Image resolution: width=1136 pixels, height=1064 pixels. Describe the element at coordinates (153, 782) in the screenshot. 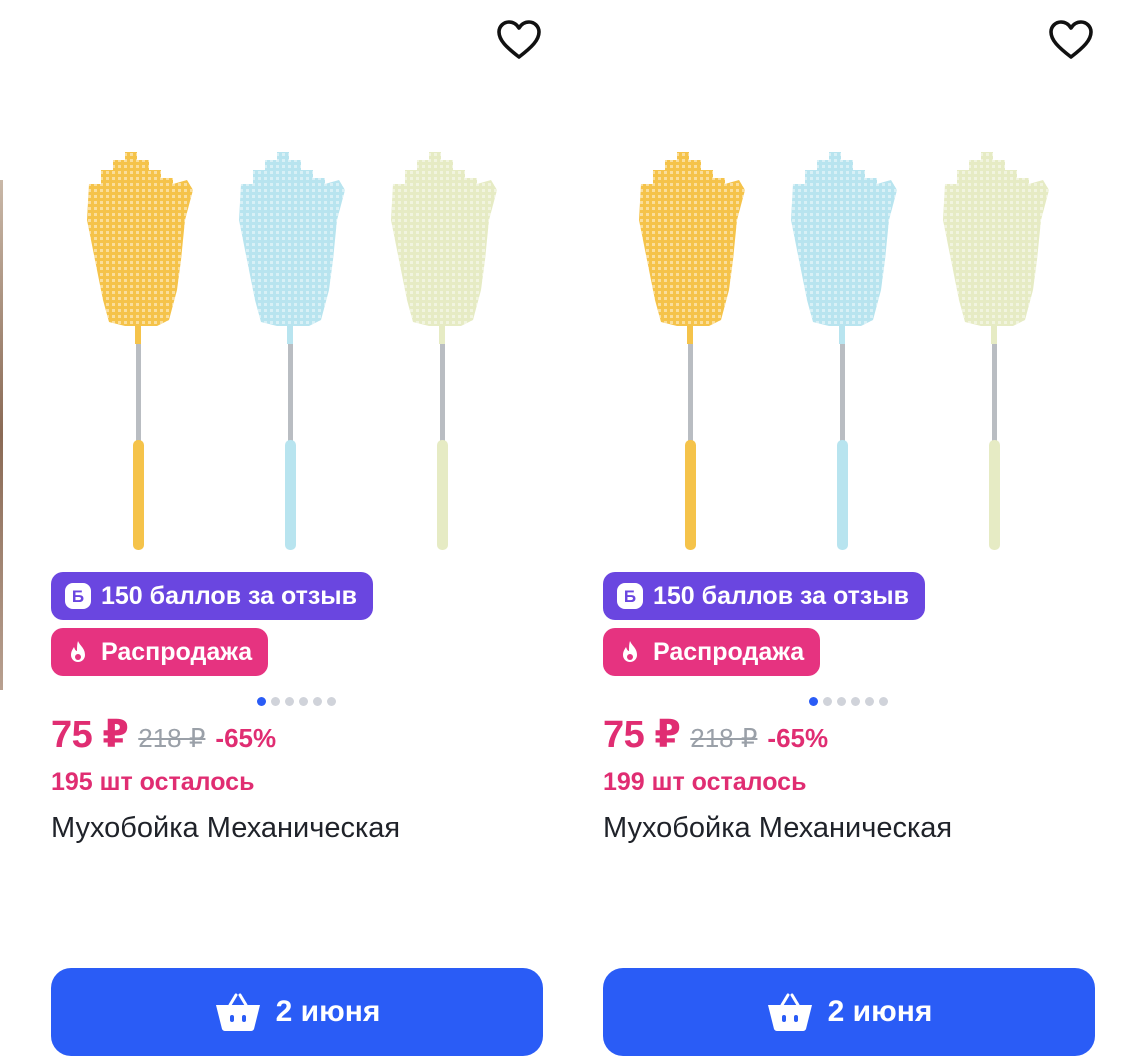

I see `stock-remaining: 195 шт осталось` at that location.